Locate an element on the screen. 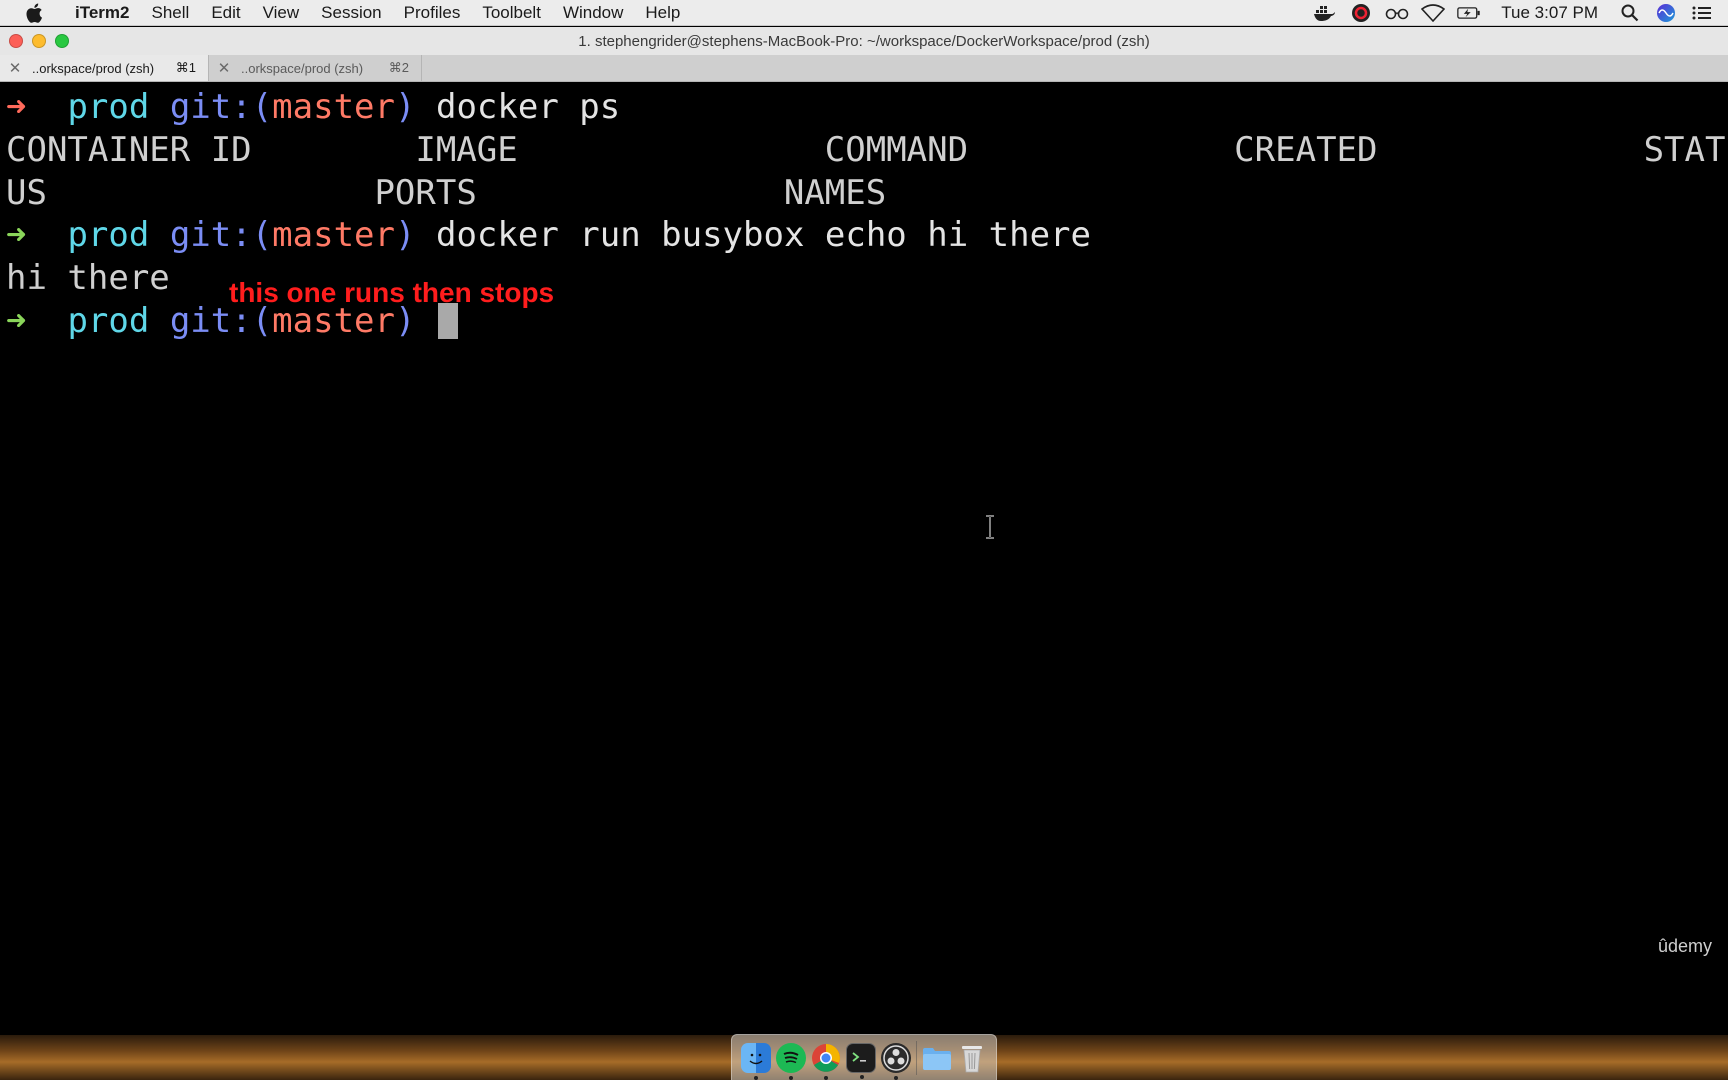 The height and width of the screenshot is (1080, 1728). terminal-icon is located at coordinates (860, 1060).